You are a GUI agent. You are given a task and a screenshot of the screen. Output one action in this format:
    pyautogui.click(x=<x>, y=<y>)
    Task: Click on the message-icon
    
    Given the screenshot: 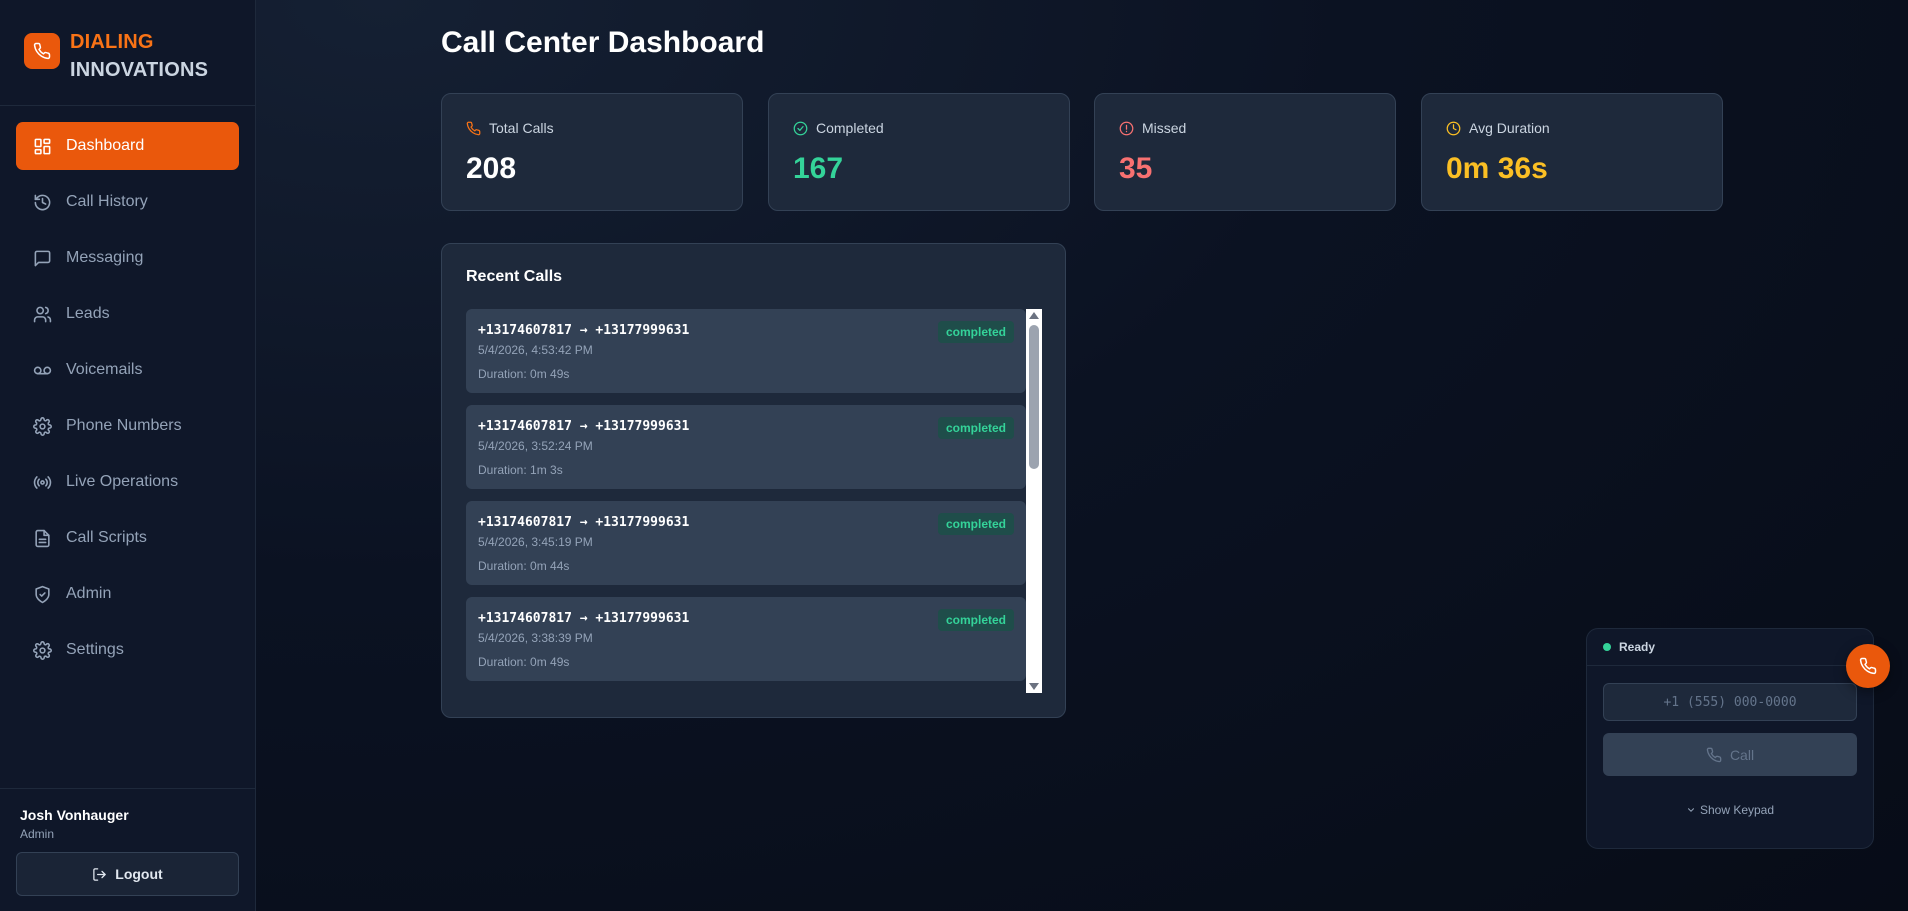 What is the action you would take?
    pyautogui.click(x=42, y=258)
    